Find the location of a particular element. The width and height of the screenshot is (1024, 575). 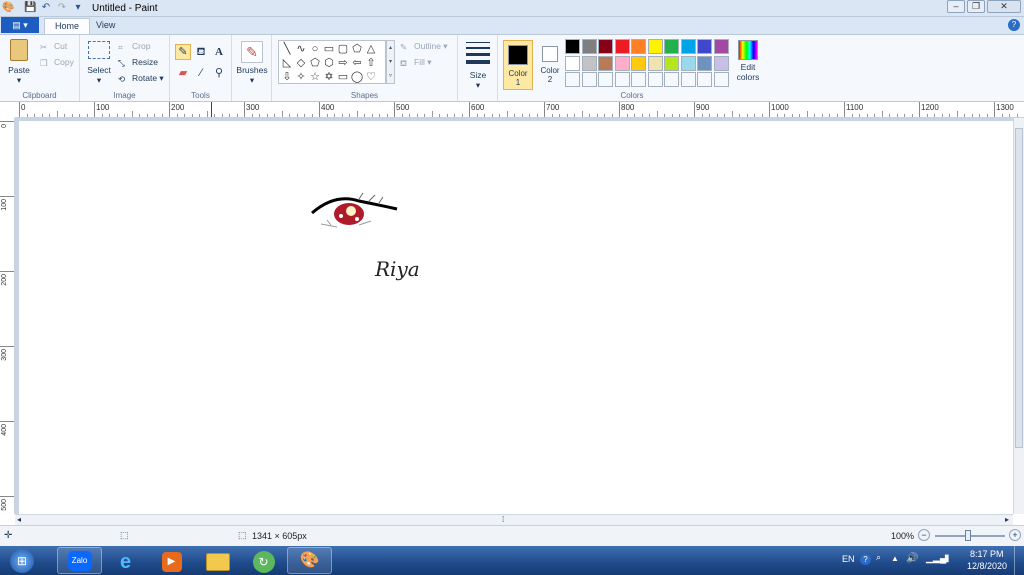

size-button: Size ▾ is located at coordinates (478, 66).